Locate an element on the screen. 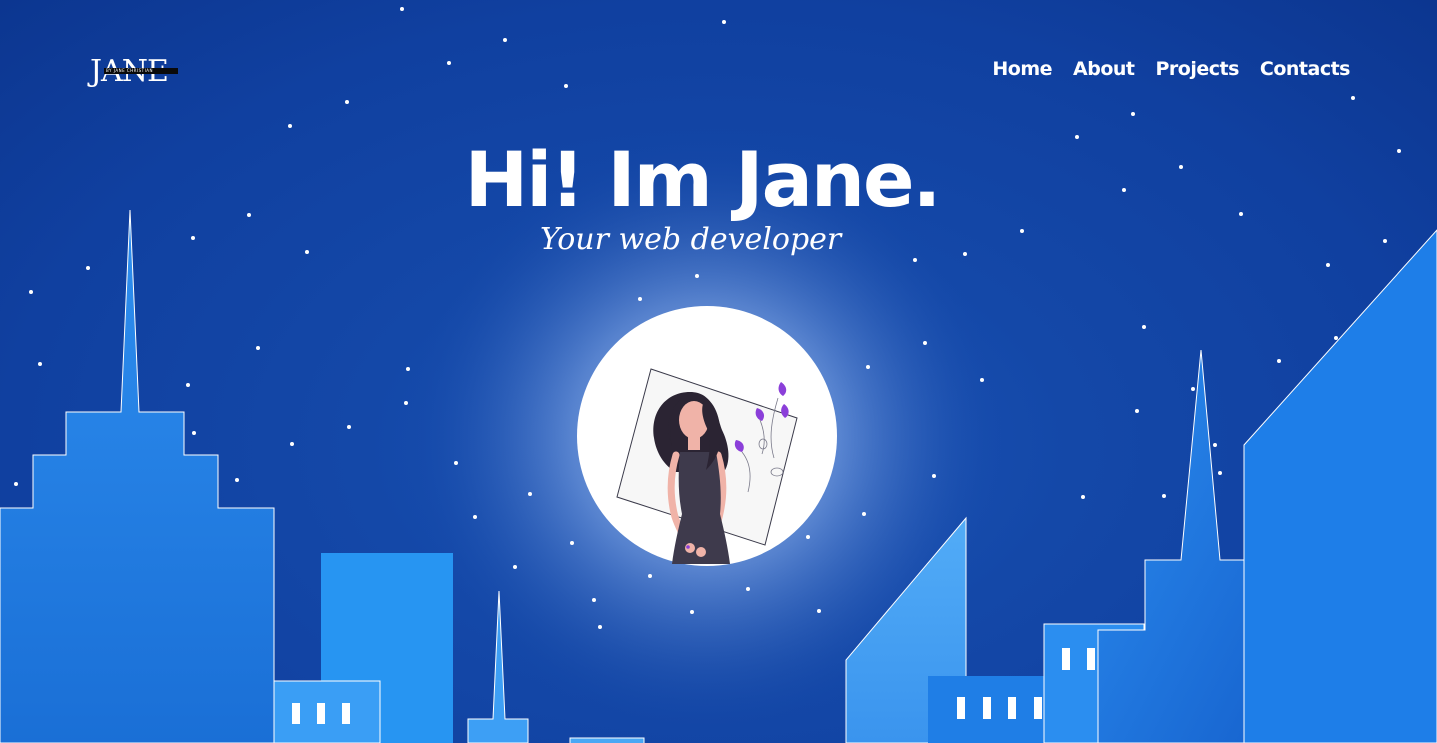 This screenshot has width=1437, height=743. main-nav: Home About Projects Contacts is located at coordinates (1171, 69).